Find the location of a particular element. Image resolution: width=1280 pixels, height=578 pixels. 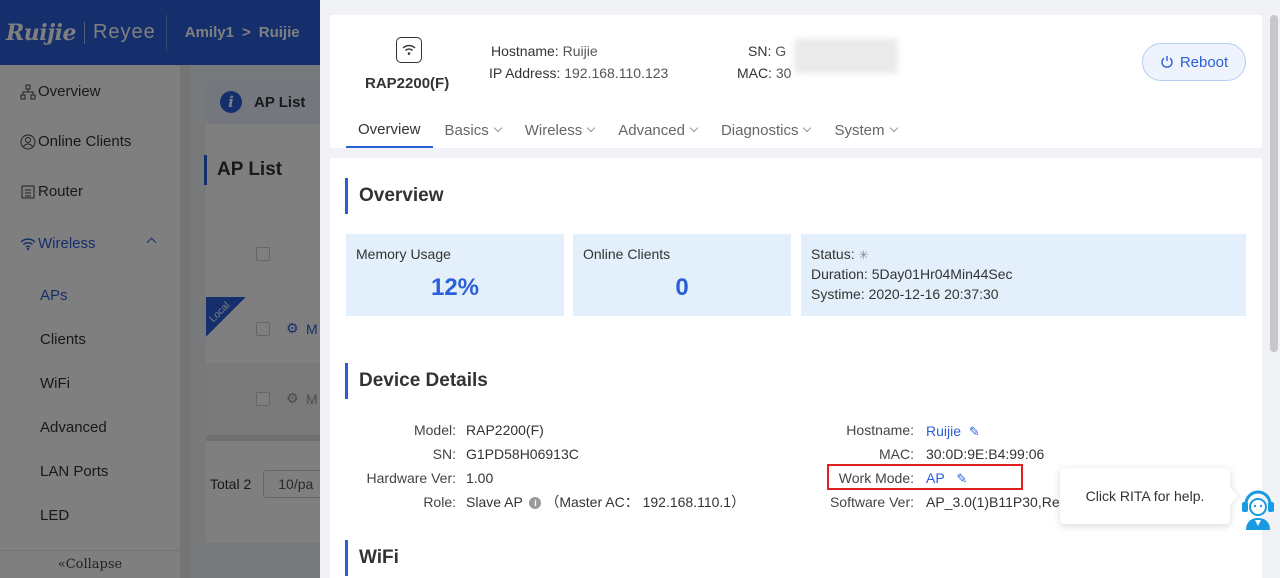

status-row: Status: ✳ is located at coordinates (840, 254).